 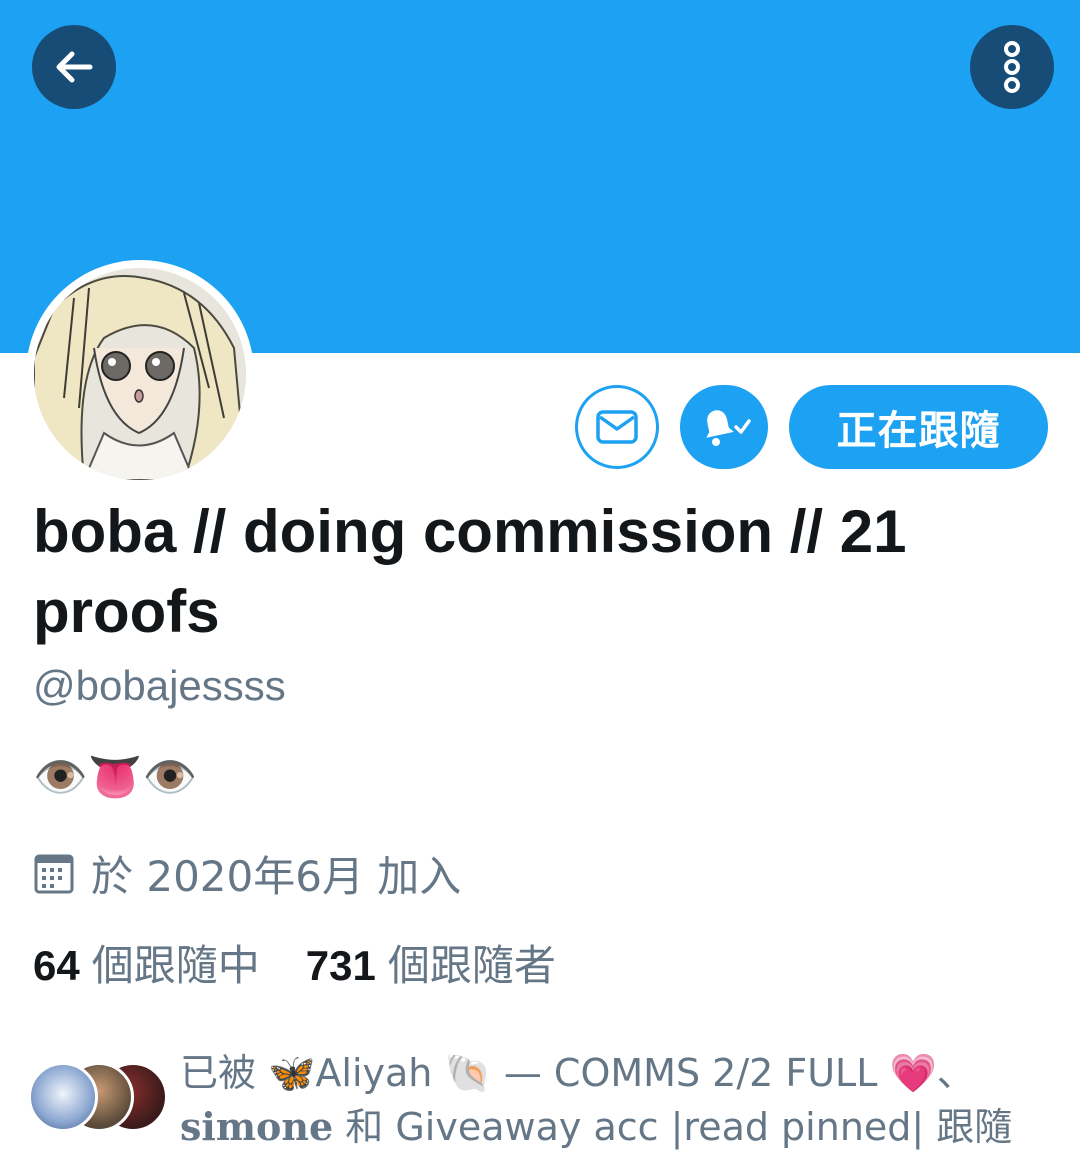 I want to click on follower-name: 🦋Aliyah 🐚 — COMMS 2/2 FULL 💗, so click(x=602, y=1073).